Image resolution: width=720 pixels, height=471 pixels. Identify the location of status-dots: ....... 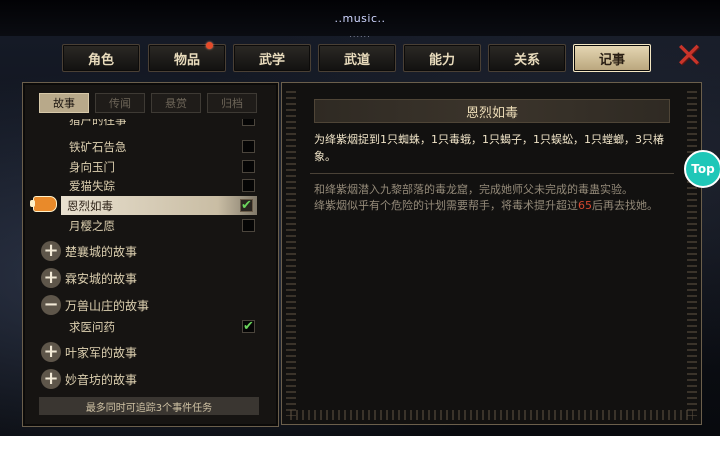
(360, 34).